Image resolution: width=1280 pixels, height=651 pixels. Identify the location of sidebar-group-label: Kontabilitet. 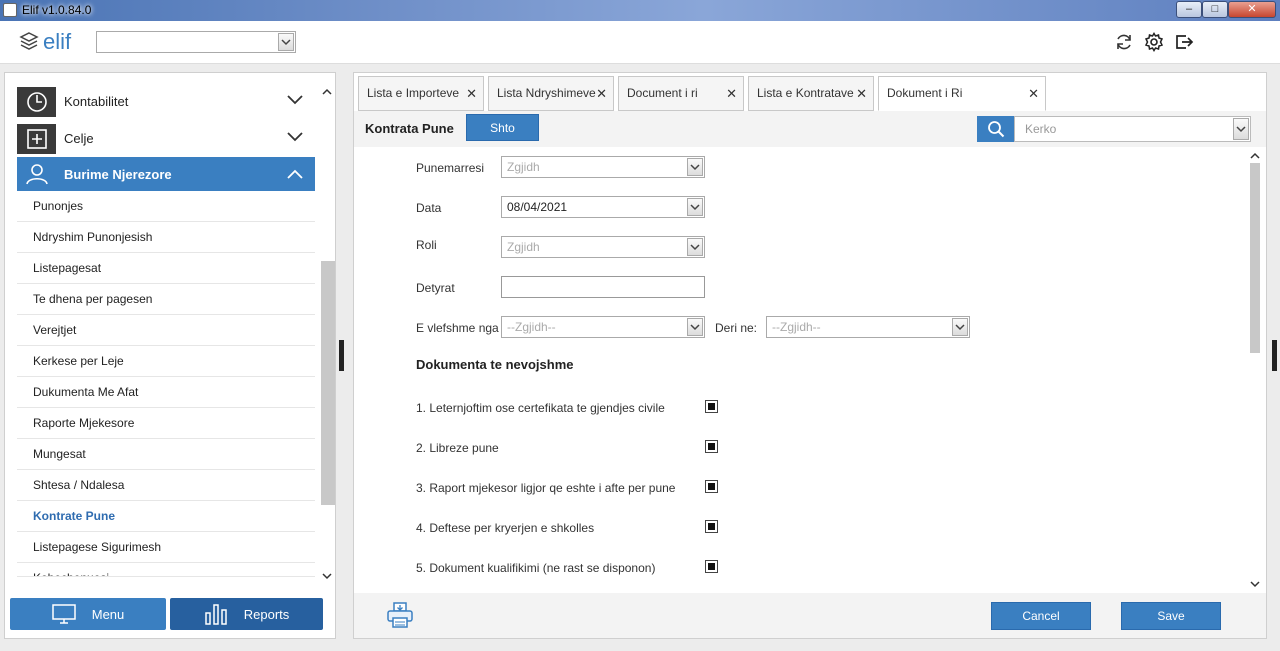
(96, 101).